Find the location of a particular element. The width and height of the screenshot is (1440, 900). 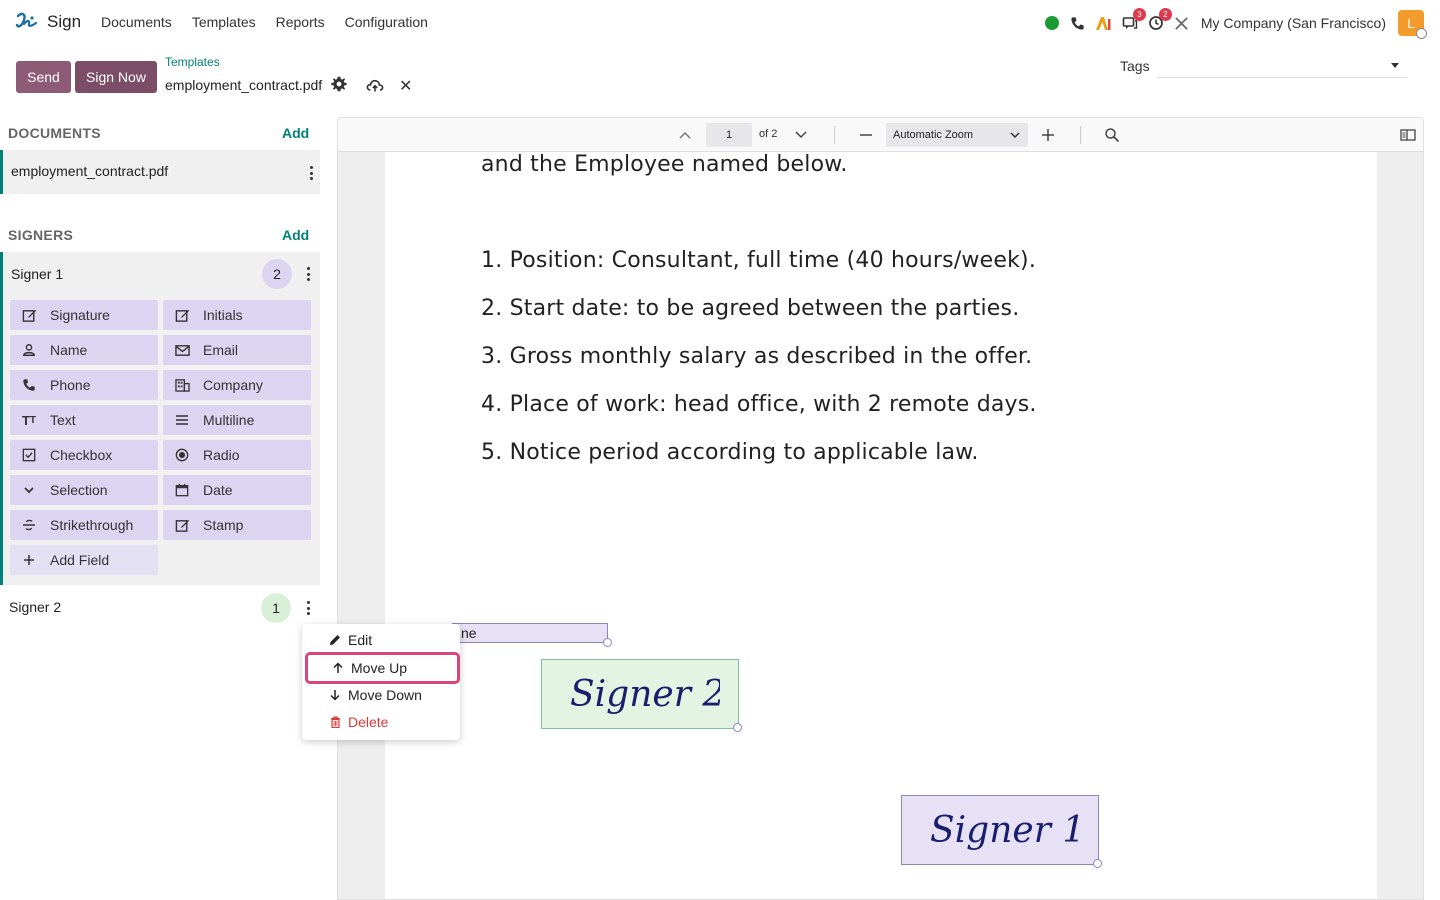

signature-field-signer-2: Signer 2 is located at coordinates (640, 694).